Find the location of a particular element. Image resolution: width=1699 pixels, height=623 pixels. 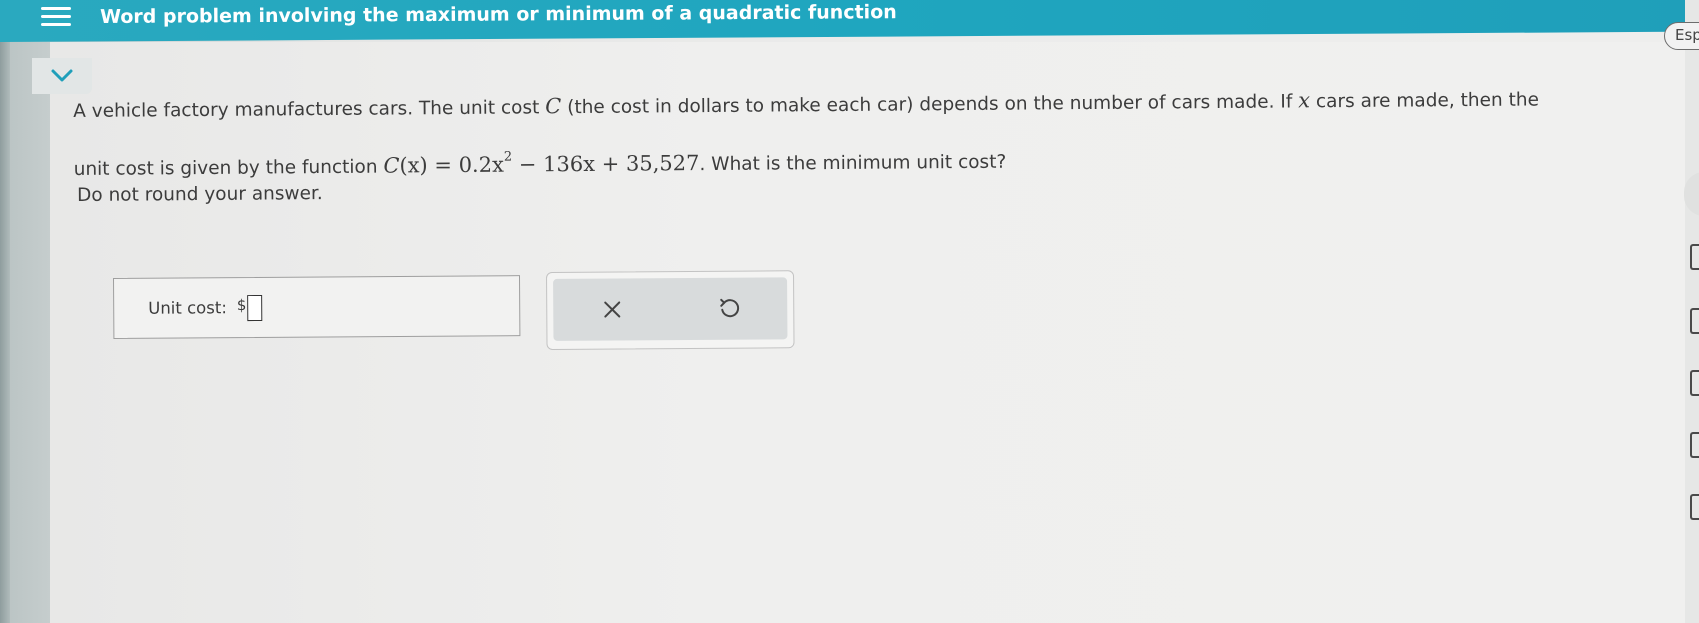

action-panel is located at coordinates (670, 310).